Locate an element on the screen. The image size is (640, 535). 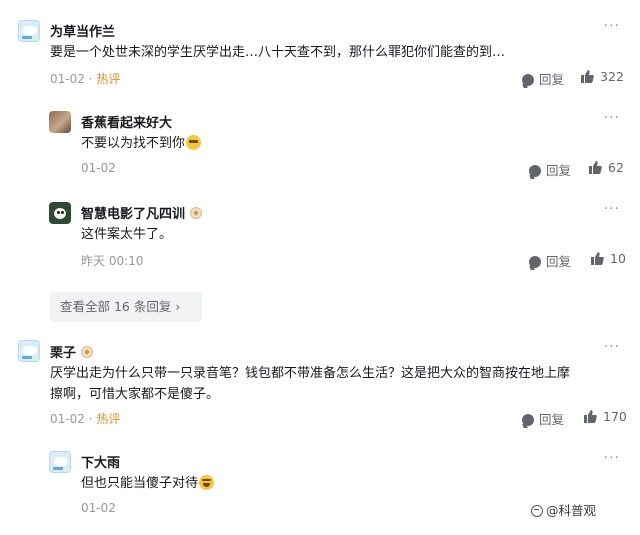
like-count: 62 is located at coordinates (616, 167).